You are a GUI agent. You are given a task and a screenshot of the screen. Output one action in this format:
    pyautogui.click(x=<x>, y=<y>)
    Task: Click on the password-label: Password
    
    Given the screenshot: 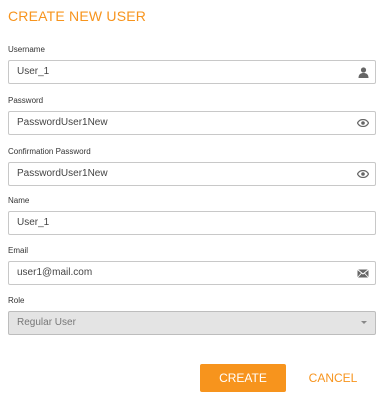 What is the action you would take?
    pyautogui.click(x=26, y=100)
    